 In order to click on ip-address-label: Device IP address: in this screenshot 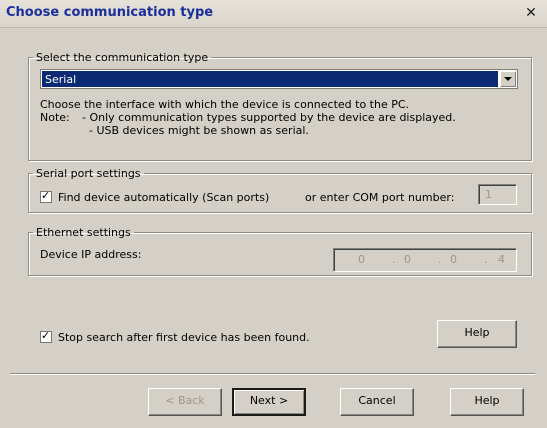, I will do `click(91, 254)`.